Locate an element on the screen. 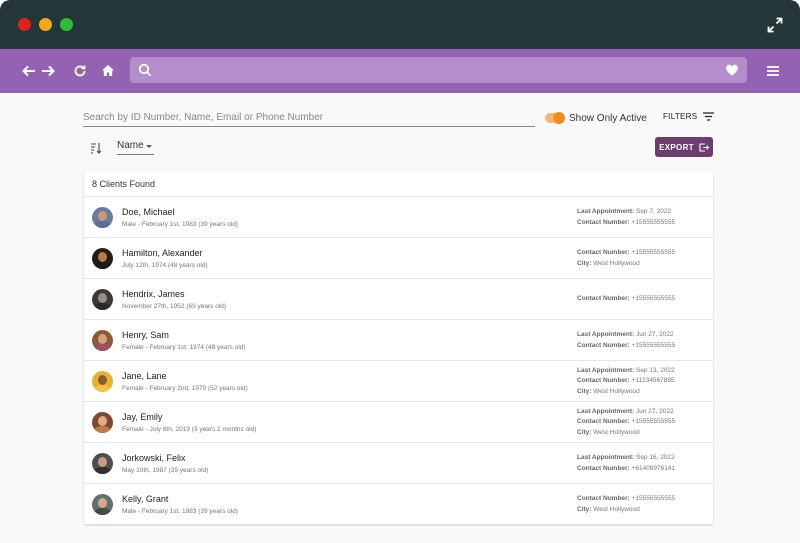  show-only-active-toggle is located at coordinates (555, 118).